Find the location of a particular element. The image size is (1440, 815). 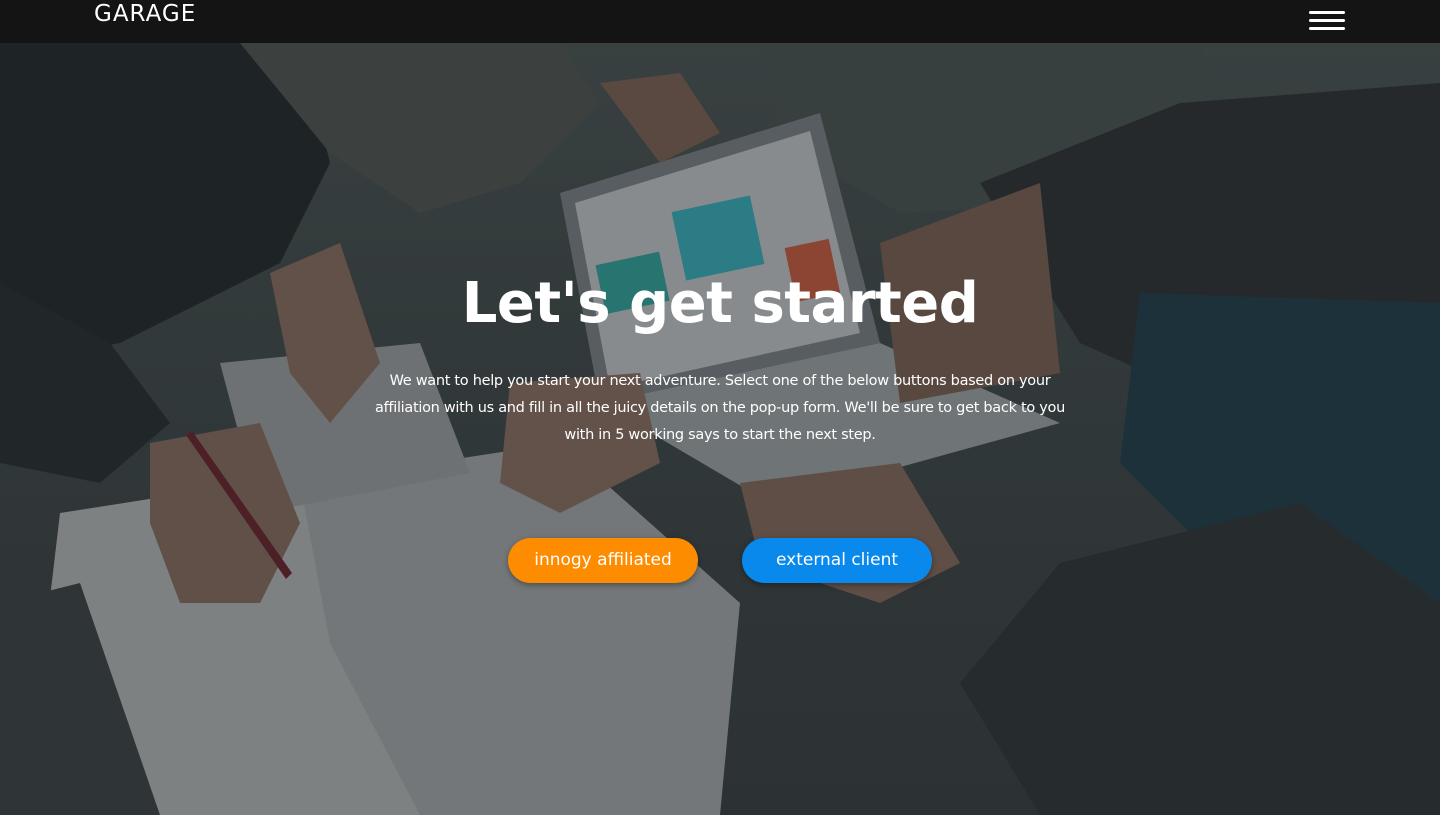

menu-bar-bottom is located at coordinates (1327, 28).